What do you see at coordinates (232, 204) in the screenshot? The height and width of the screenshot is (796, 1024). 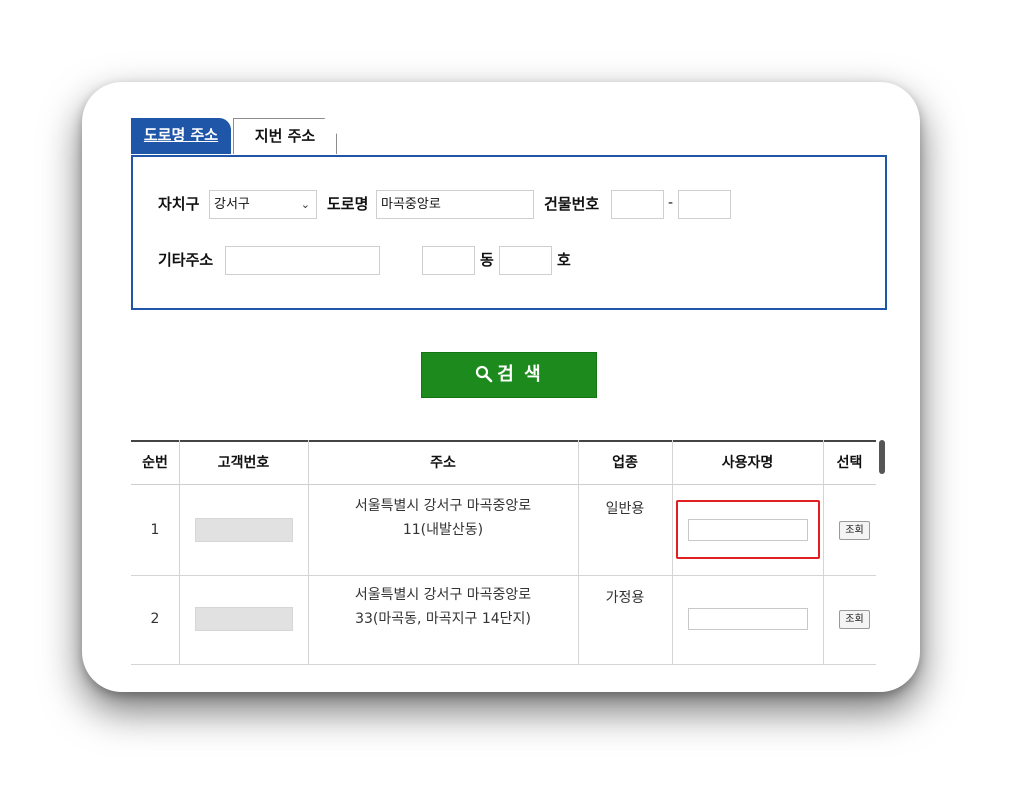 I see `district-selected-value: 강서구` at bounding box center [232, 204].